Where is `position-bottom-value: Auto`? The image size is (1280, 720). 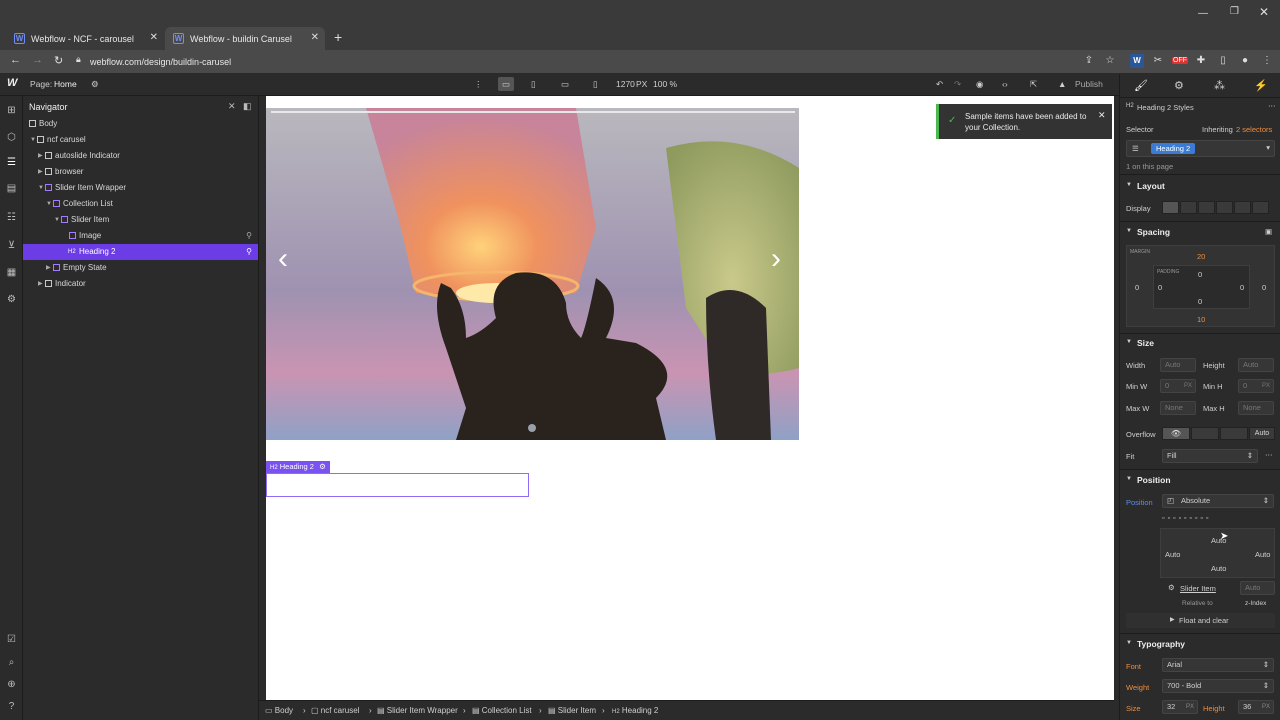
position-bottom-value: Auto is located at coordinates (1218, 568).